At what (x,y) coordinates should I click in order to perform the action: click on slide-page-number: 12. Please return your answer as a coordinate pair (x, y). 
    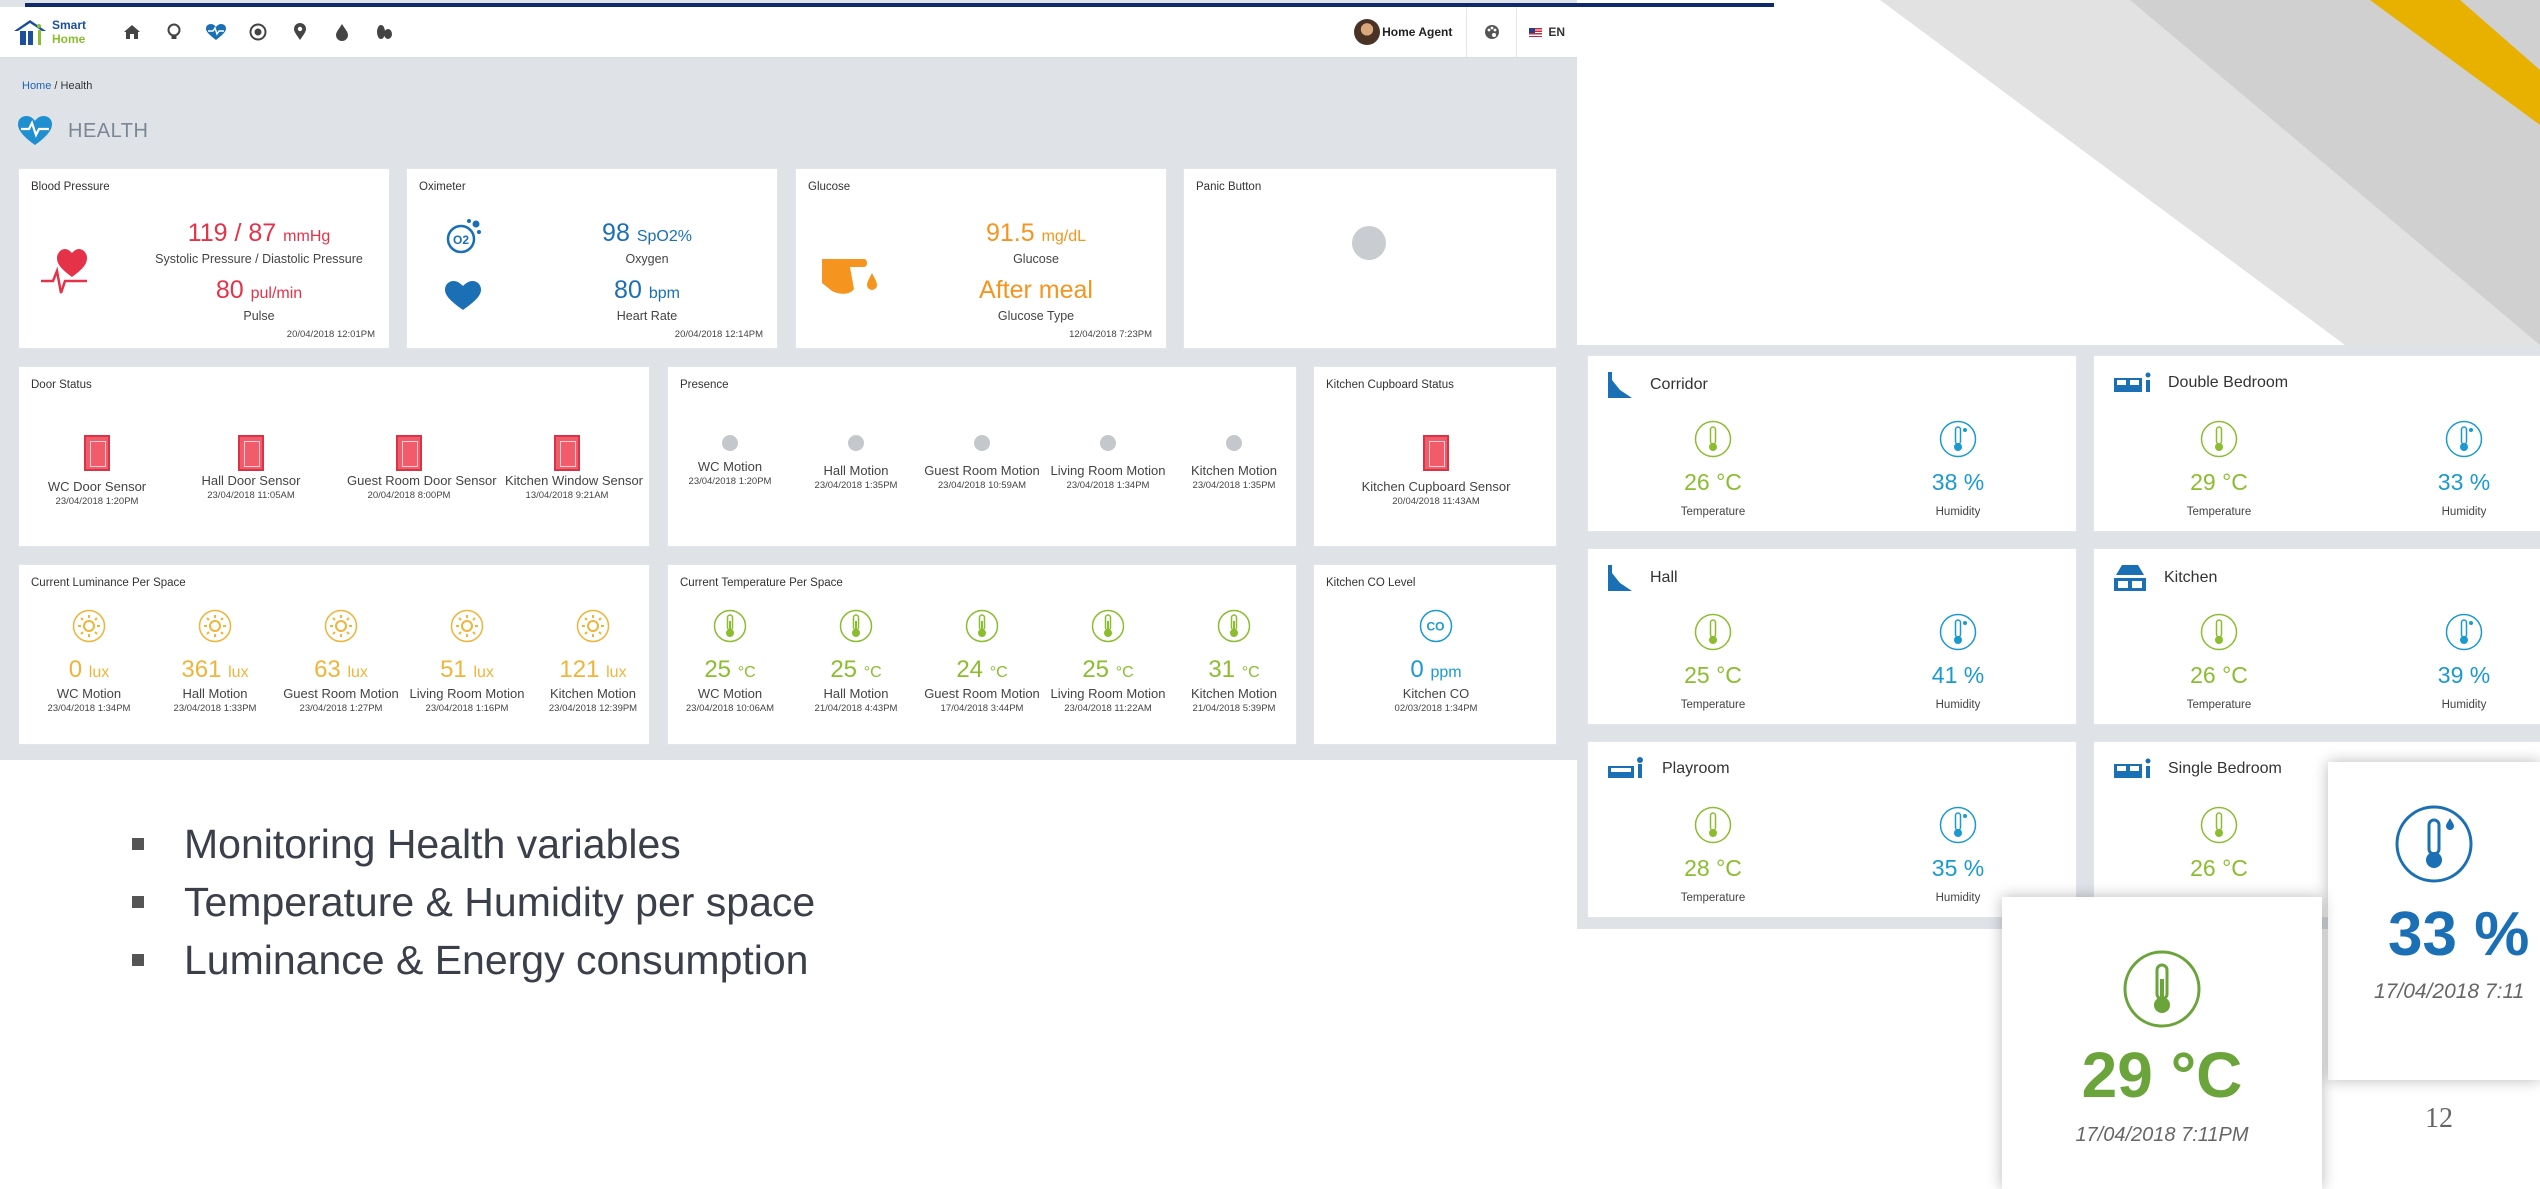
    Looking at the image, I should click on (2439, 1118).